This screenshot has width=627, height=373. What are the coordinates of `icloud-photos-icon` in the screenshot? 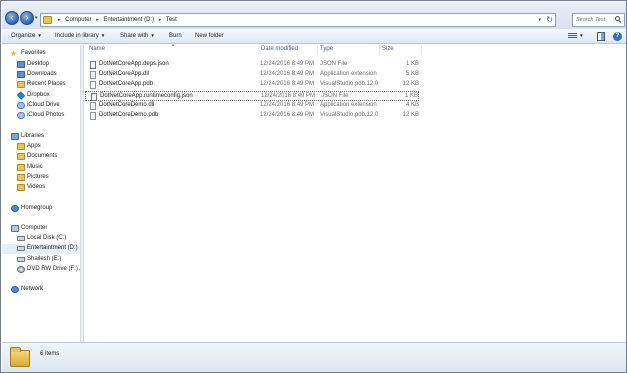 It's located at (21, 115).